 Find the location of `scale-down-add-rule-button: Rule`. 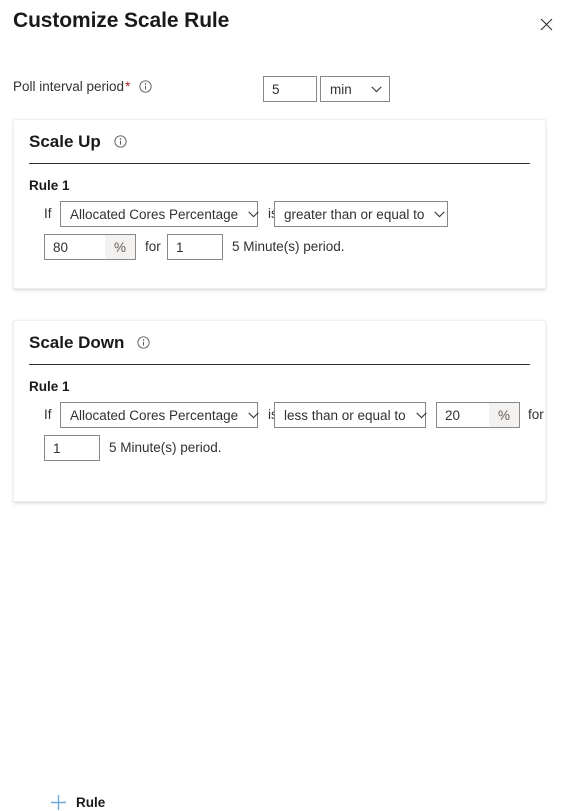

scale-down-add-rule-button: Rule is located at coordinates (77, 802).